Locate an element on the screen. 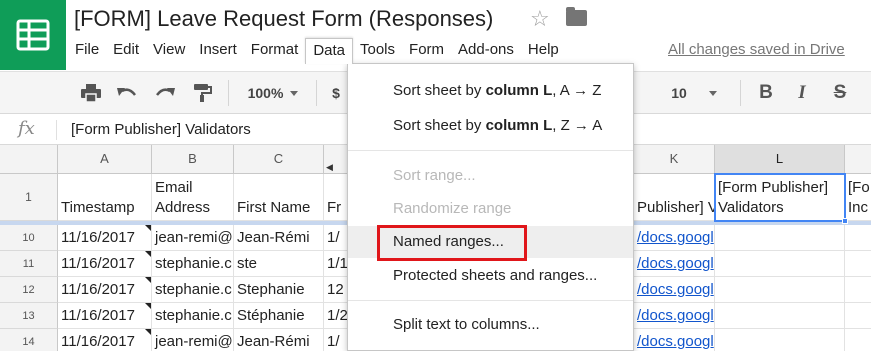  cell-first-name: Stephanie is located at coordinates (279, 290).